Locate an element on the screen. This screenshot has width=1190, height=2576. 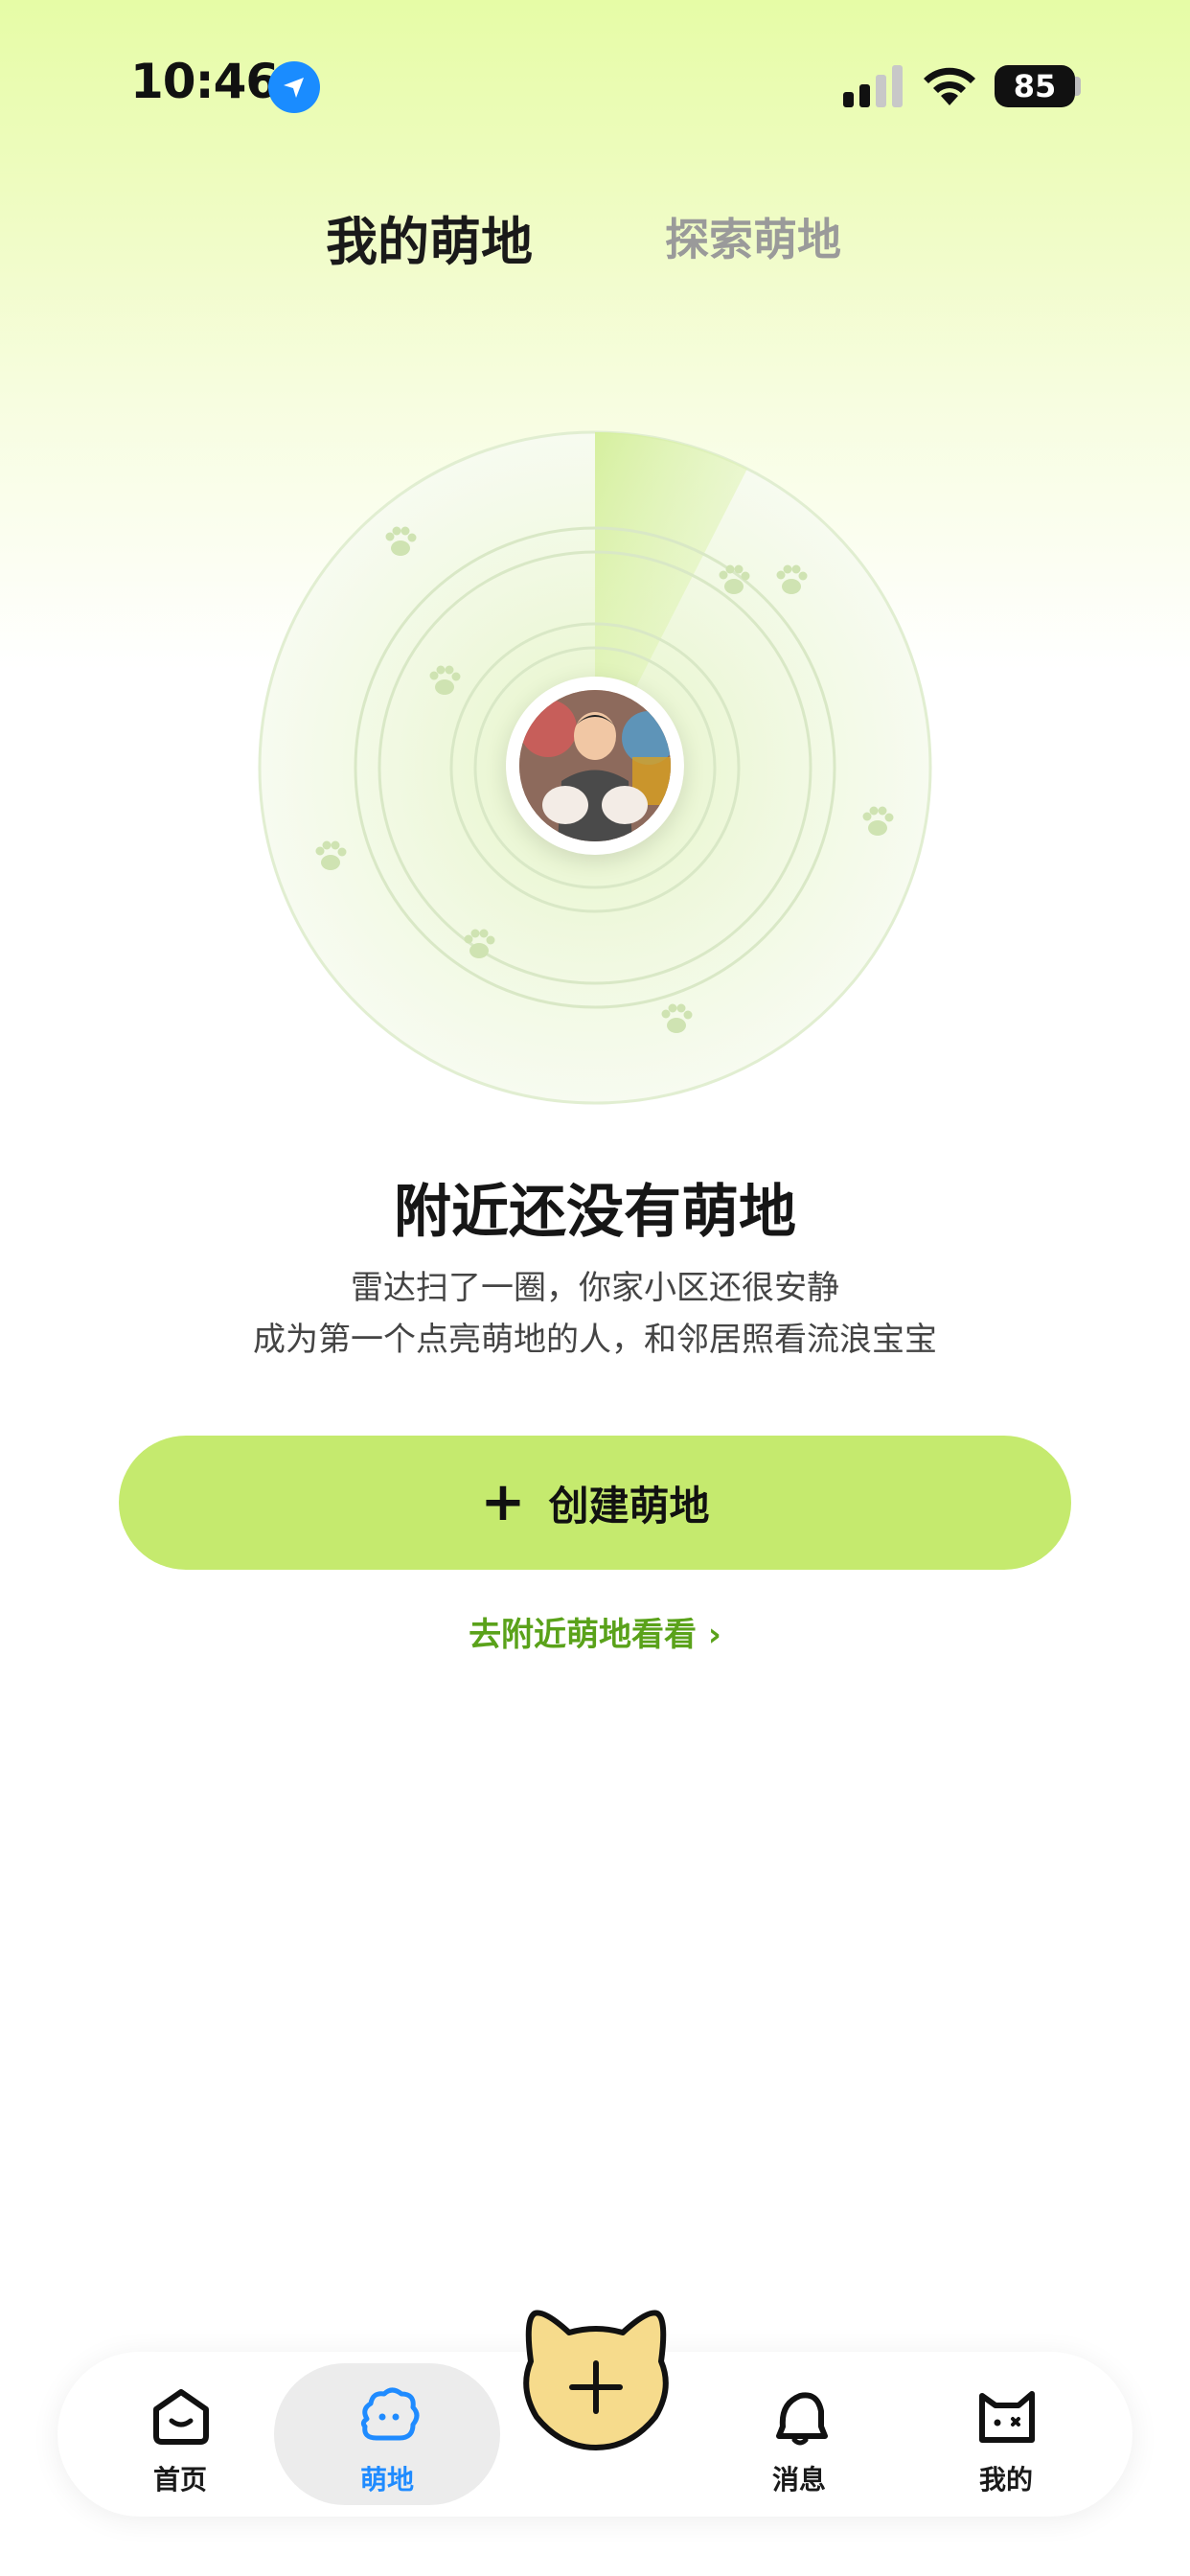
empty-state-description-2: 成为第一个点亮萌地的人，和邻居照看流浪宝宝 is located at coordinates (595, 1340).